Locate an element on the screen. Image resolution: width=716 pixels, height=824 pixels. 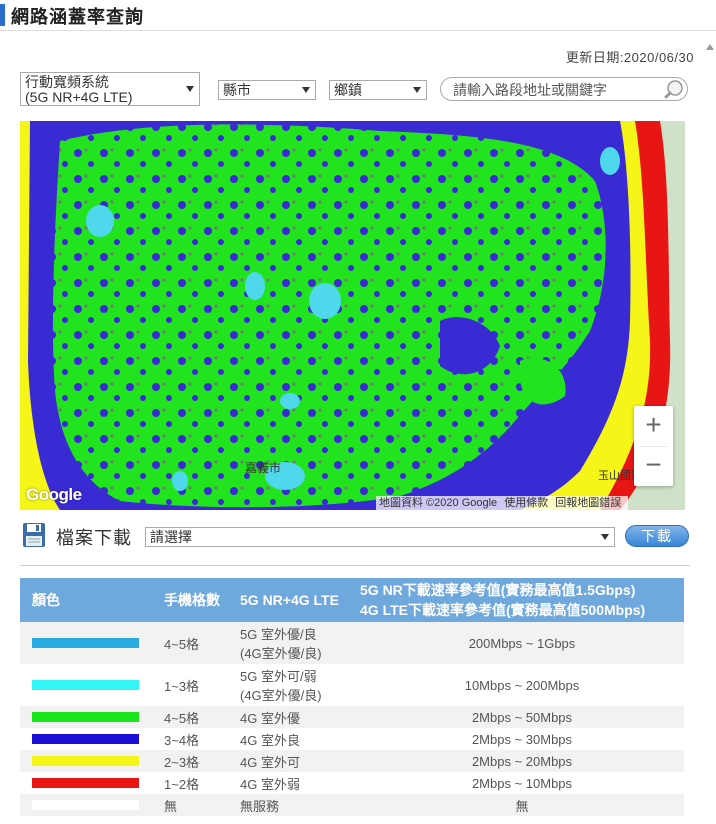
search-input is located at coordinates (553, 90).